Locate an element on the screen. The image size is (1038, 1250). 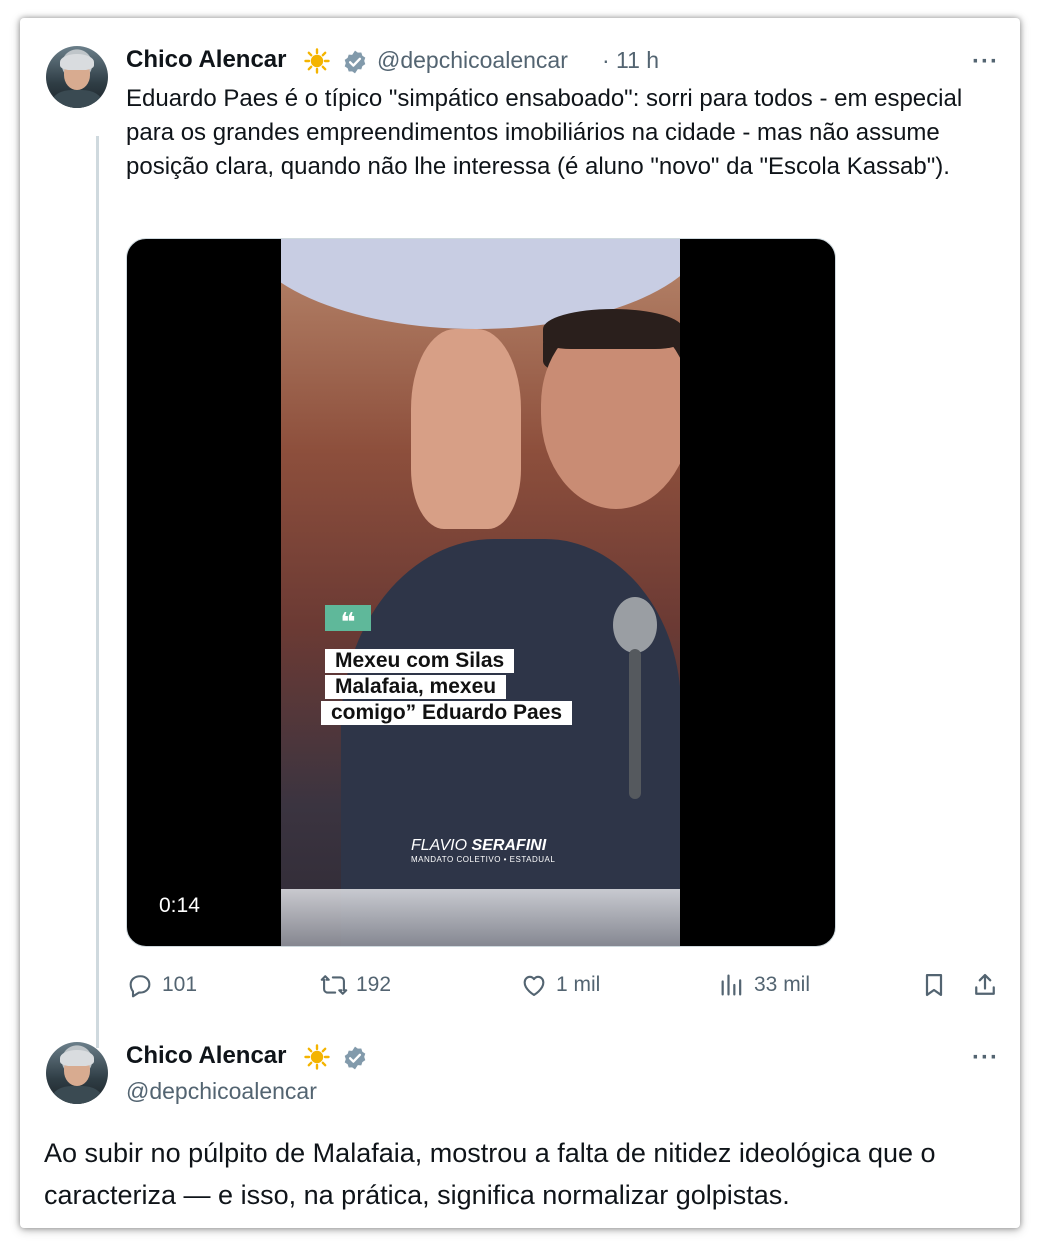
retweet-button: 192 is located at coordinates (355, 985).